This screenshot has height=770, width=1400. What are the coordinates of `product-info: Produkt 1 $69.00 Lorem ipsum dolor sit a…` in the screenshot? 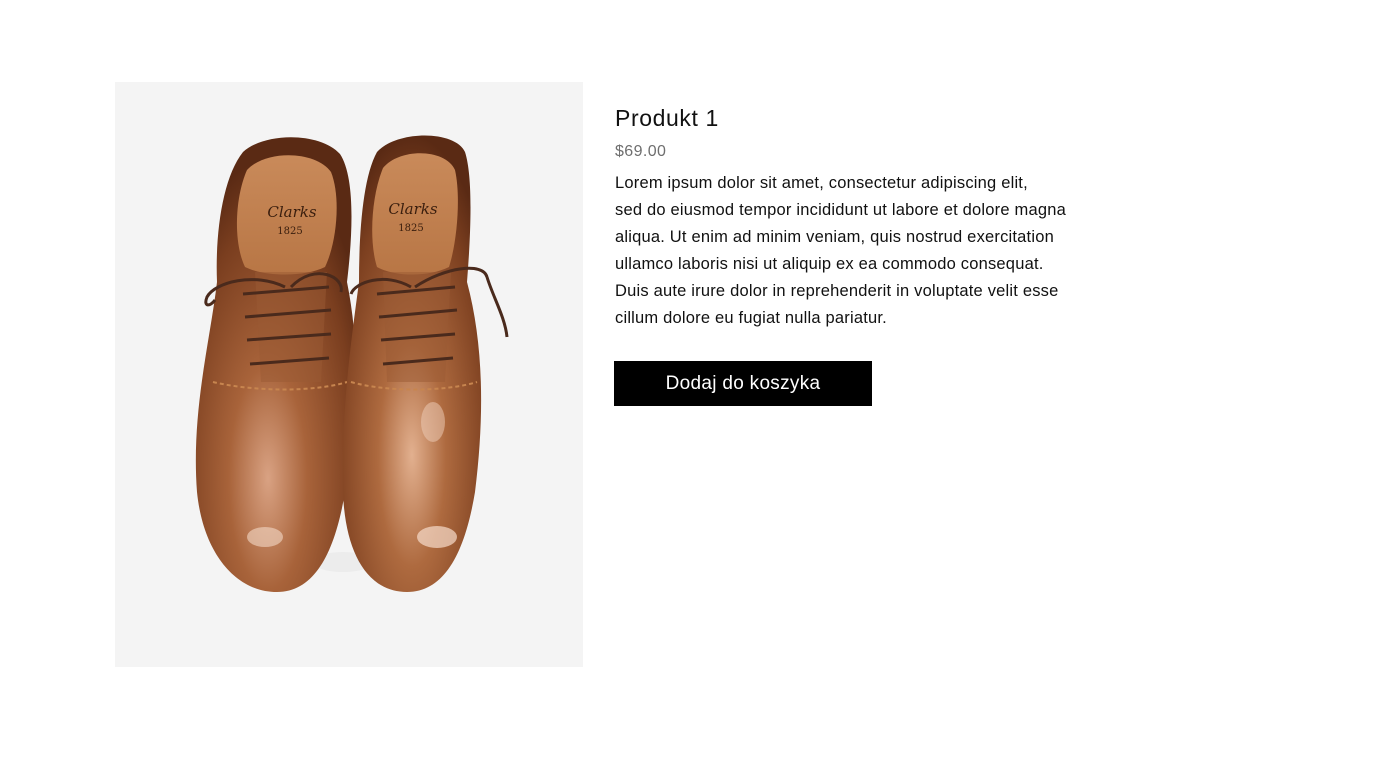 It's located at (895, 216).